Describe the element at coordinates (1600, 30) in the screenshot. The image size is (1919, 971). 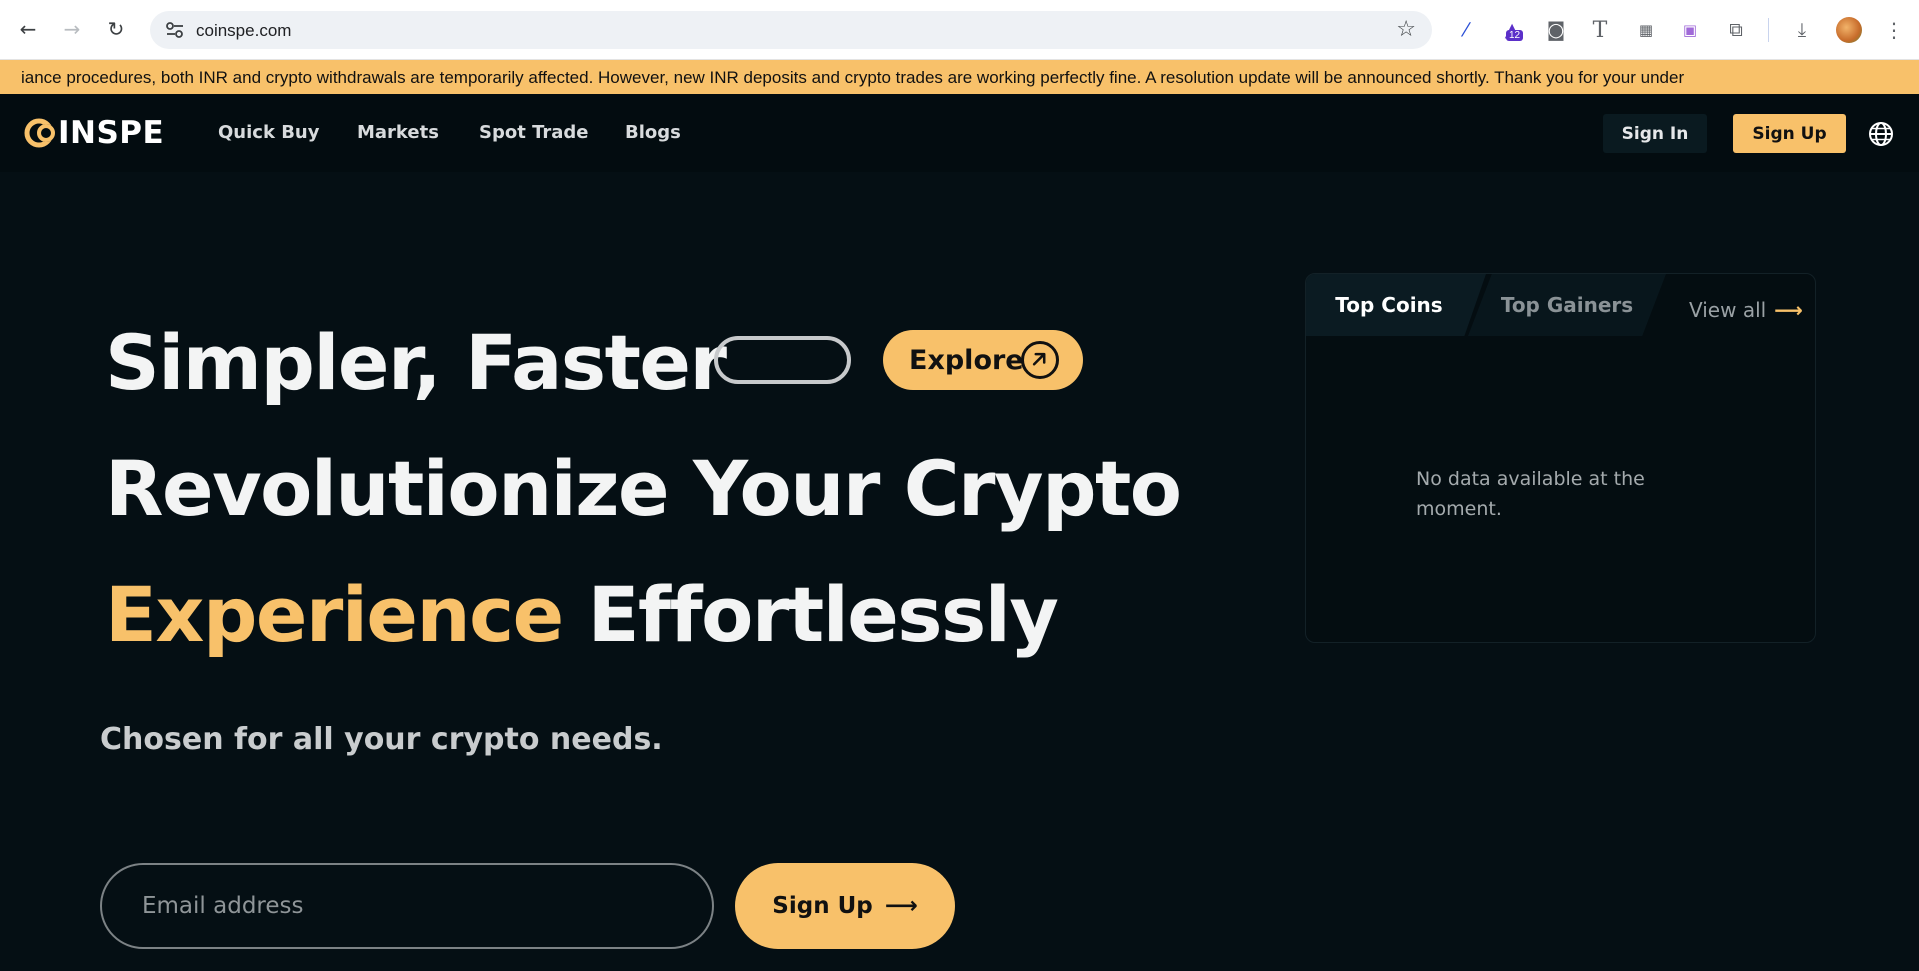
I see `text-extension-icon: T` at that location.